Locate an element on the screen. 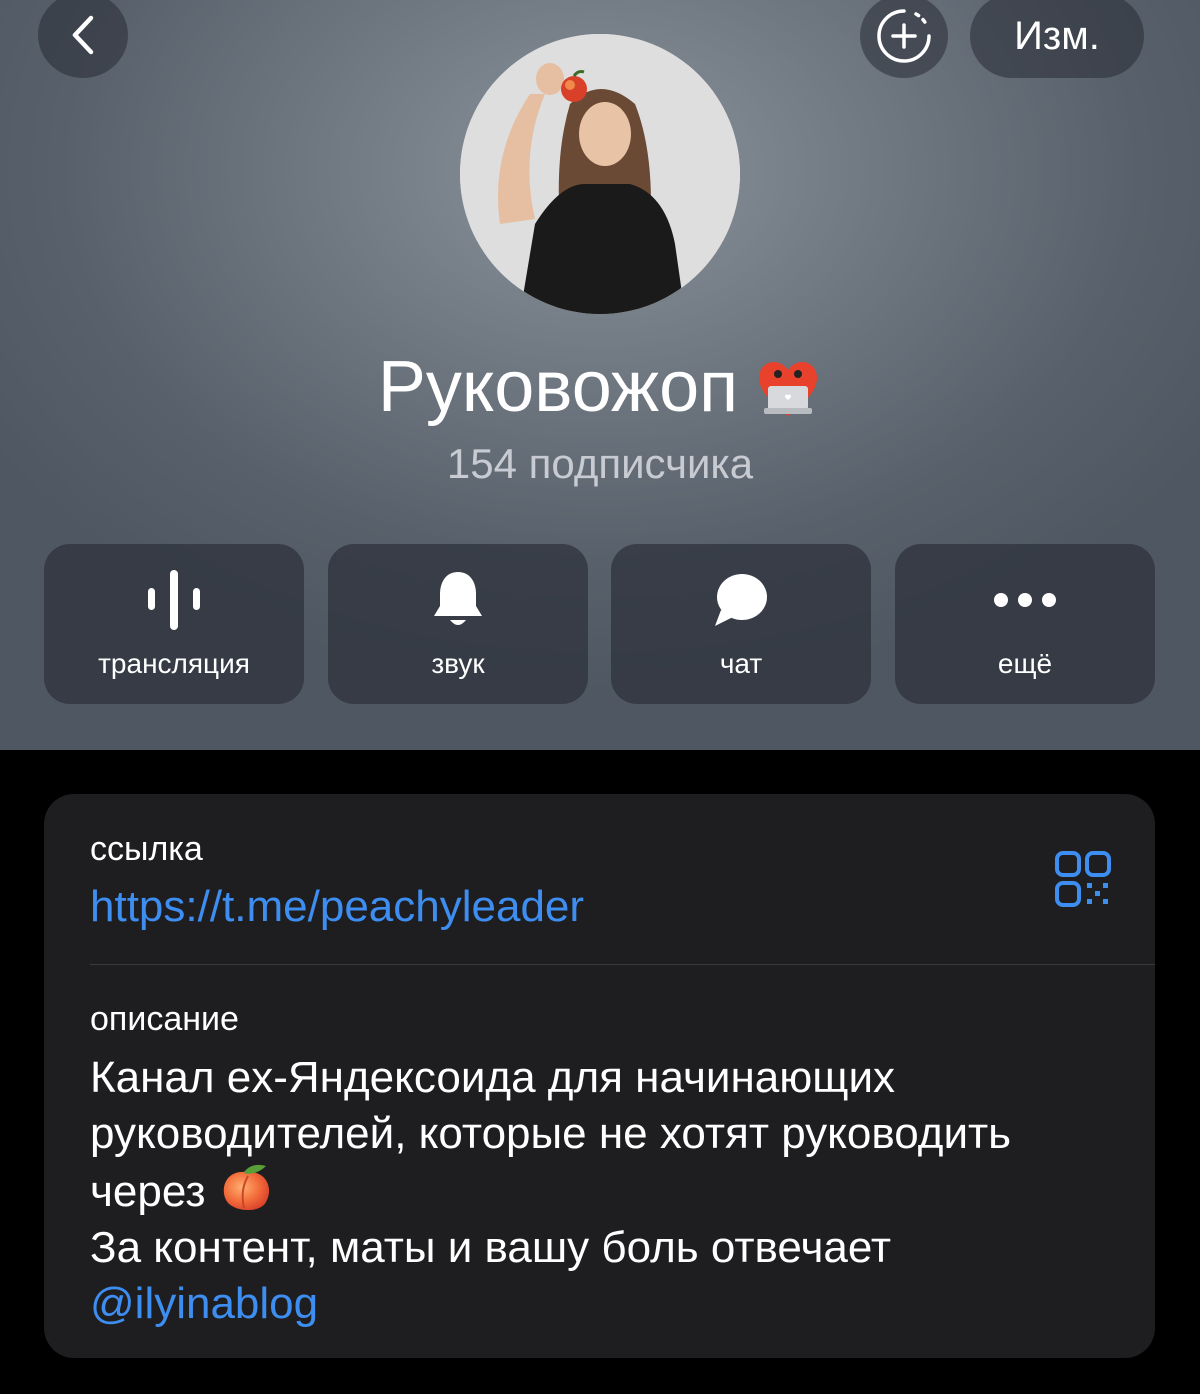  description-label: описание is located at coordinates (164, 1019).